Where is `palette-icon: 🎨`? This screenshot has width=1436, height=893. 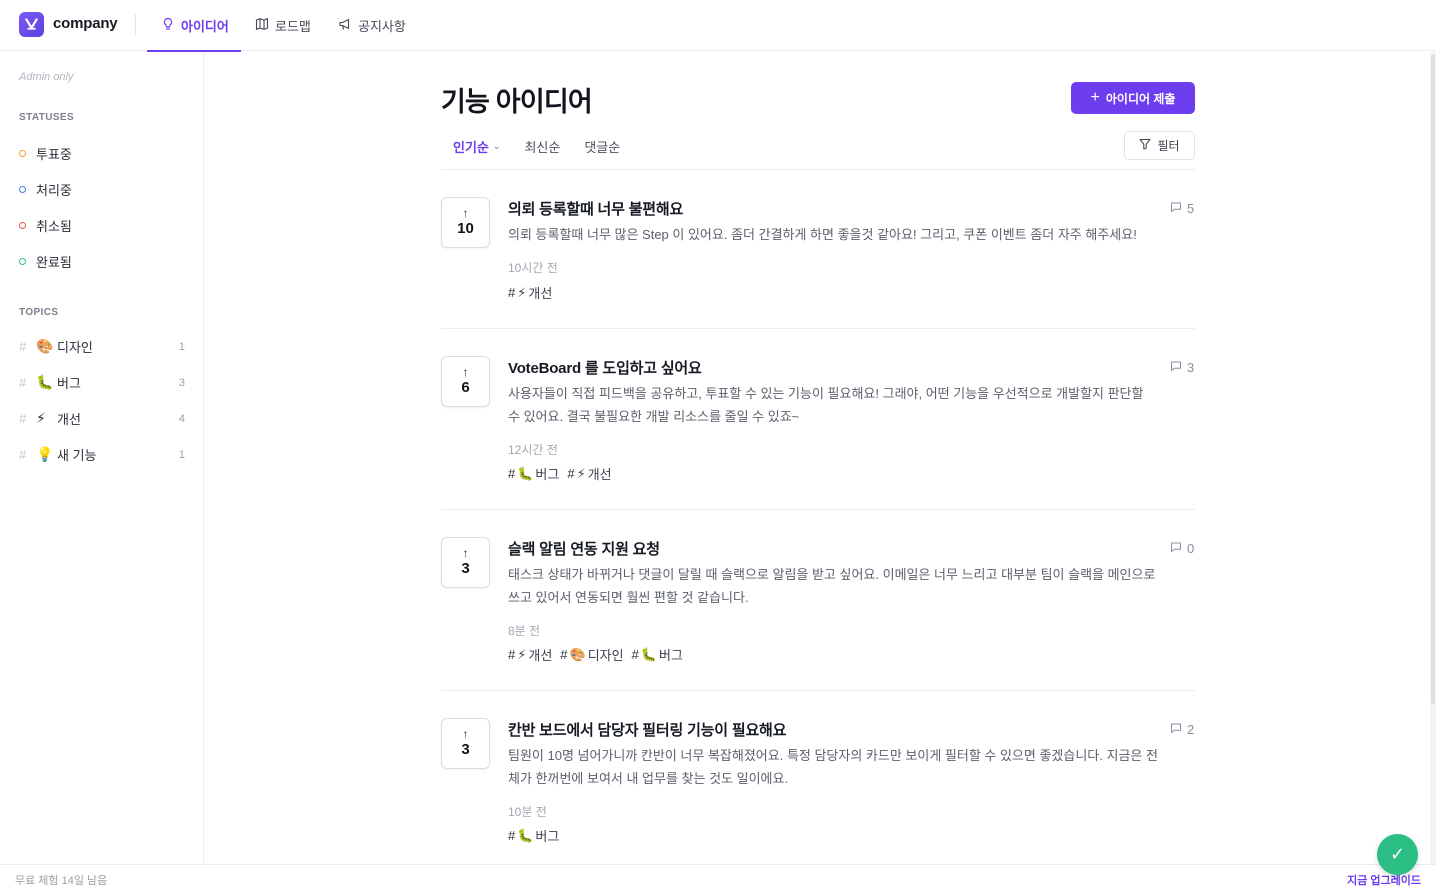 palette-icon: 🎨 is located at coordinates (577, 654).